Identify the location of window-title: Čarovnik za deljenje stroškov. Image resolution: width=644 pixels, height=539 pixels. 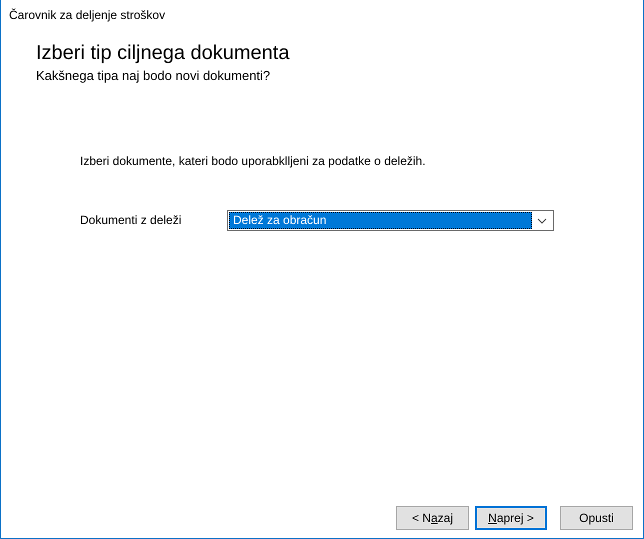
(87, 15).